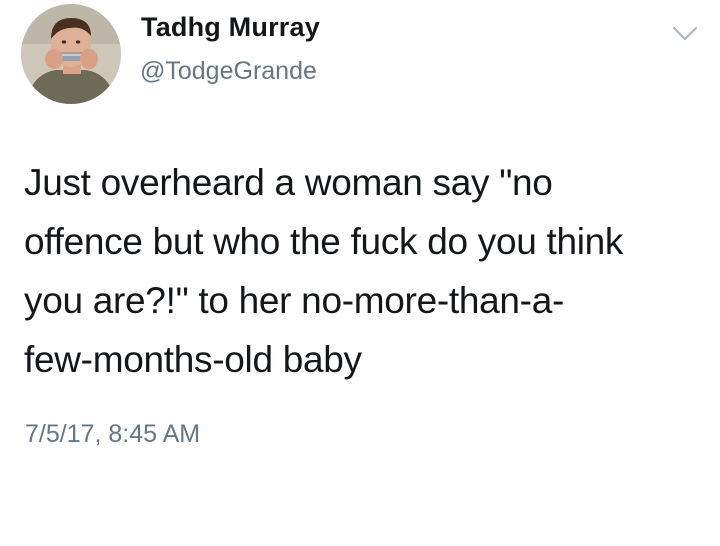 Image resolution: width=720 pixels, height=546 pixels. Describe the element at coordinates (685, 34) in the screenshot. I see `chevron-down-icon` at that location.